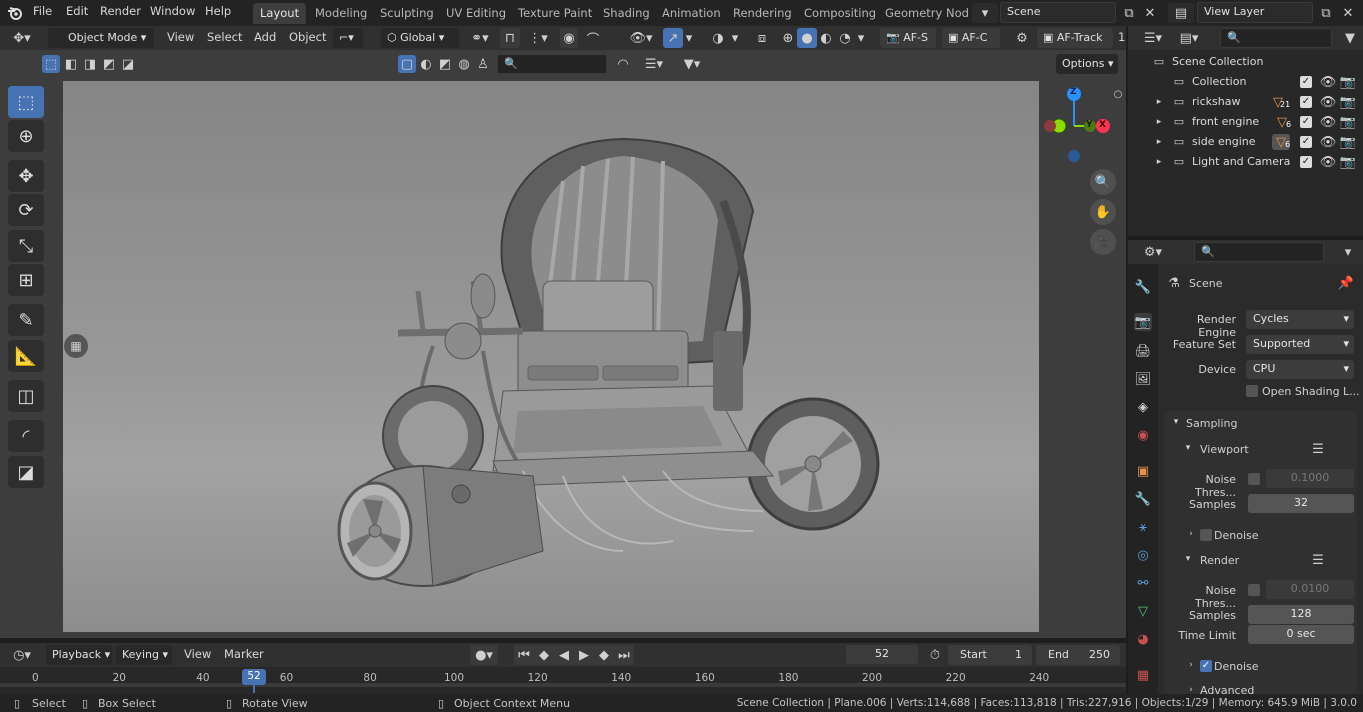 This screenshot has width=1363, height=712. Describe the element at coordinates (555, 13) in the screenshot. I see `tab-texture-paint: Texture Paint` at that location.